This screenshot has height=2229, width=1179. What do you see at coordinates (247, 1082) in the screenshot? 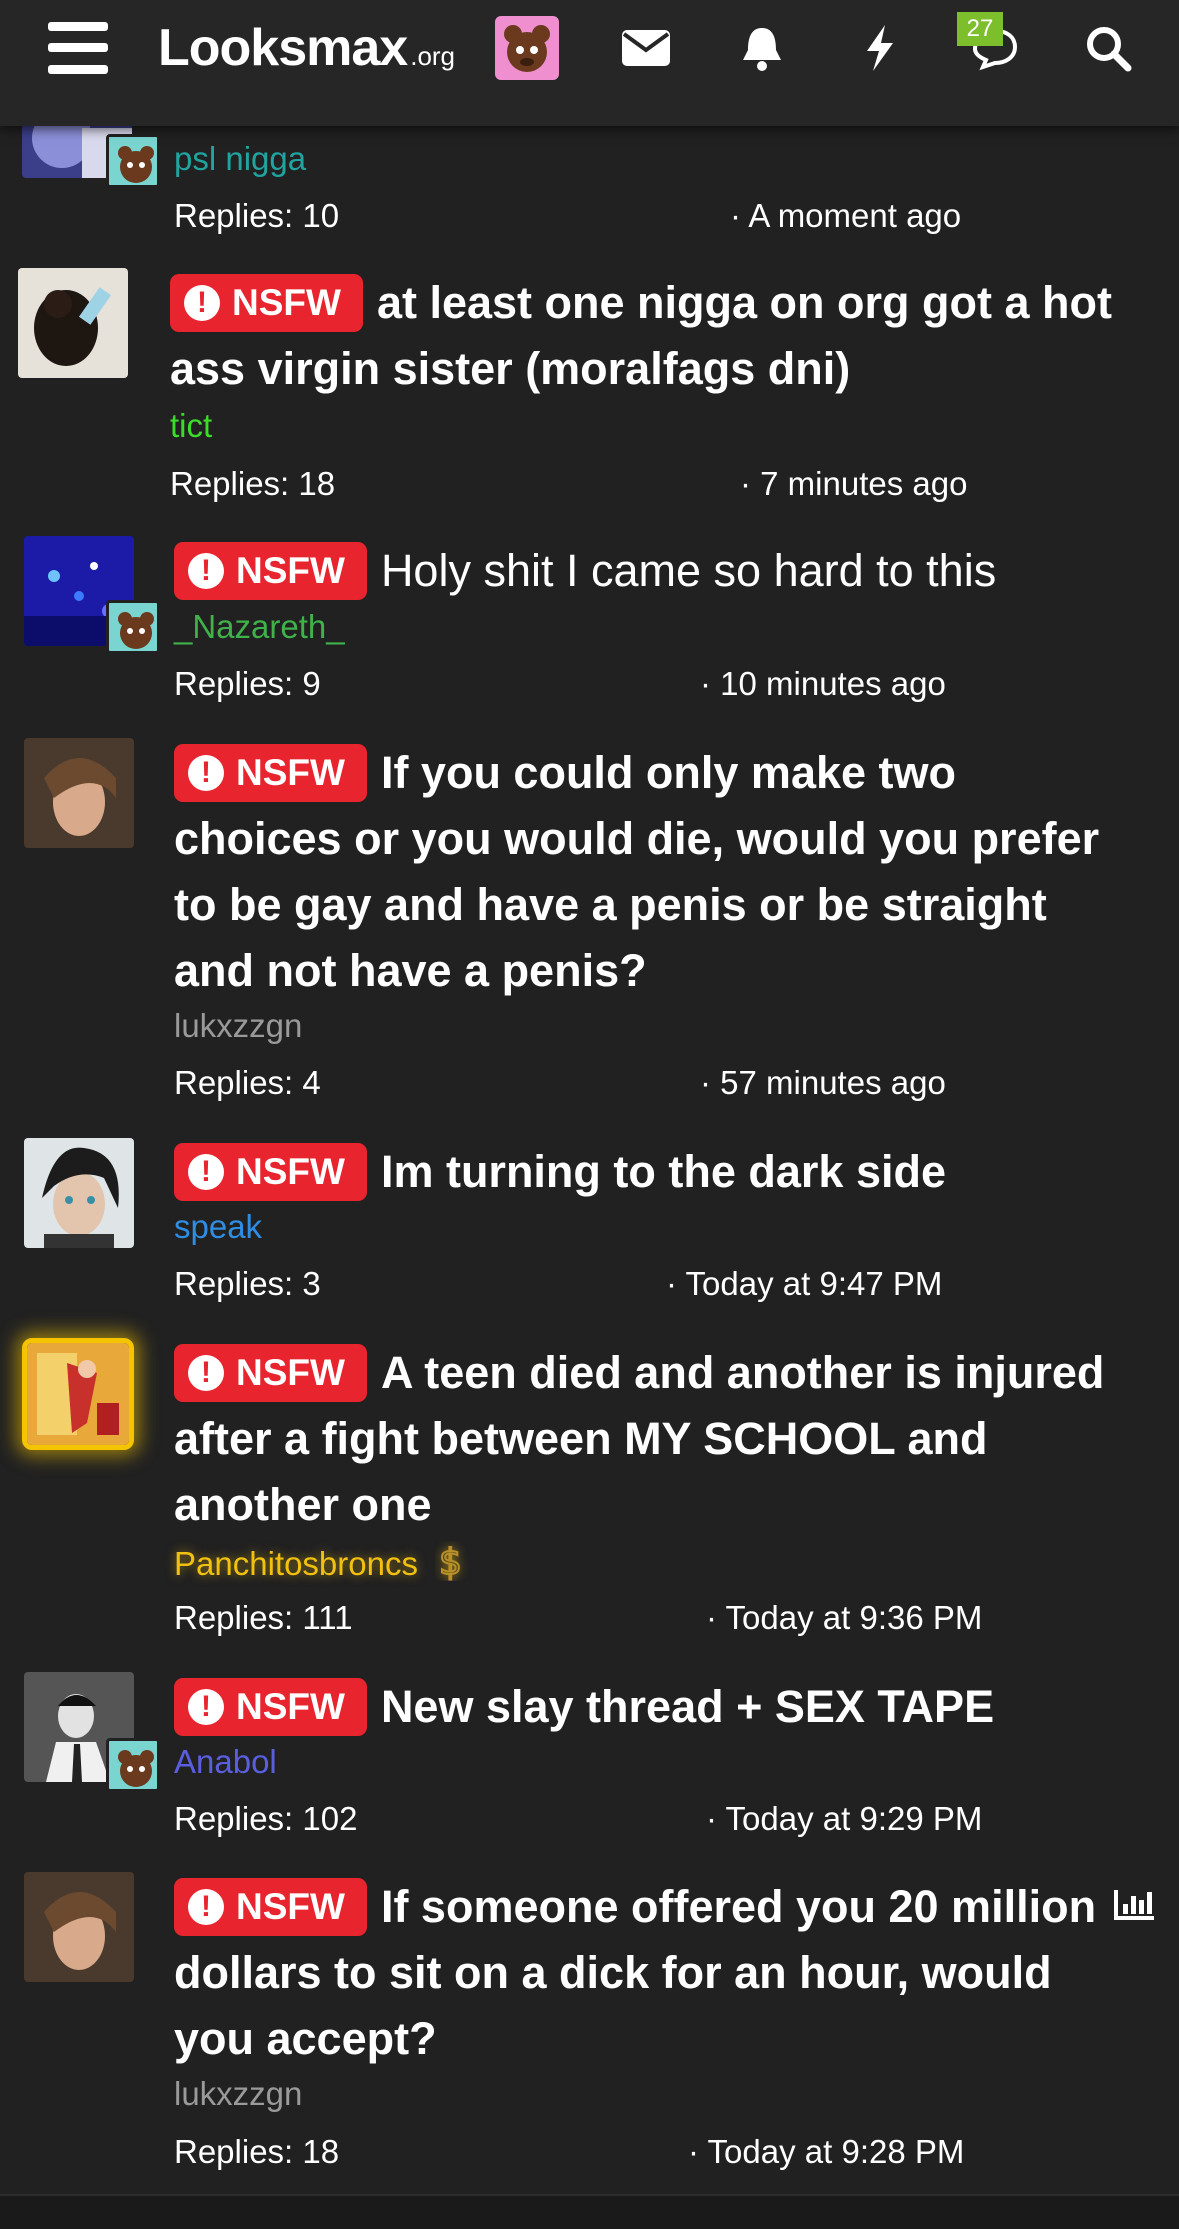
I see `thread-replies: Replies: 4` at bounding box center [247, 1082].